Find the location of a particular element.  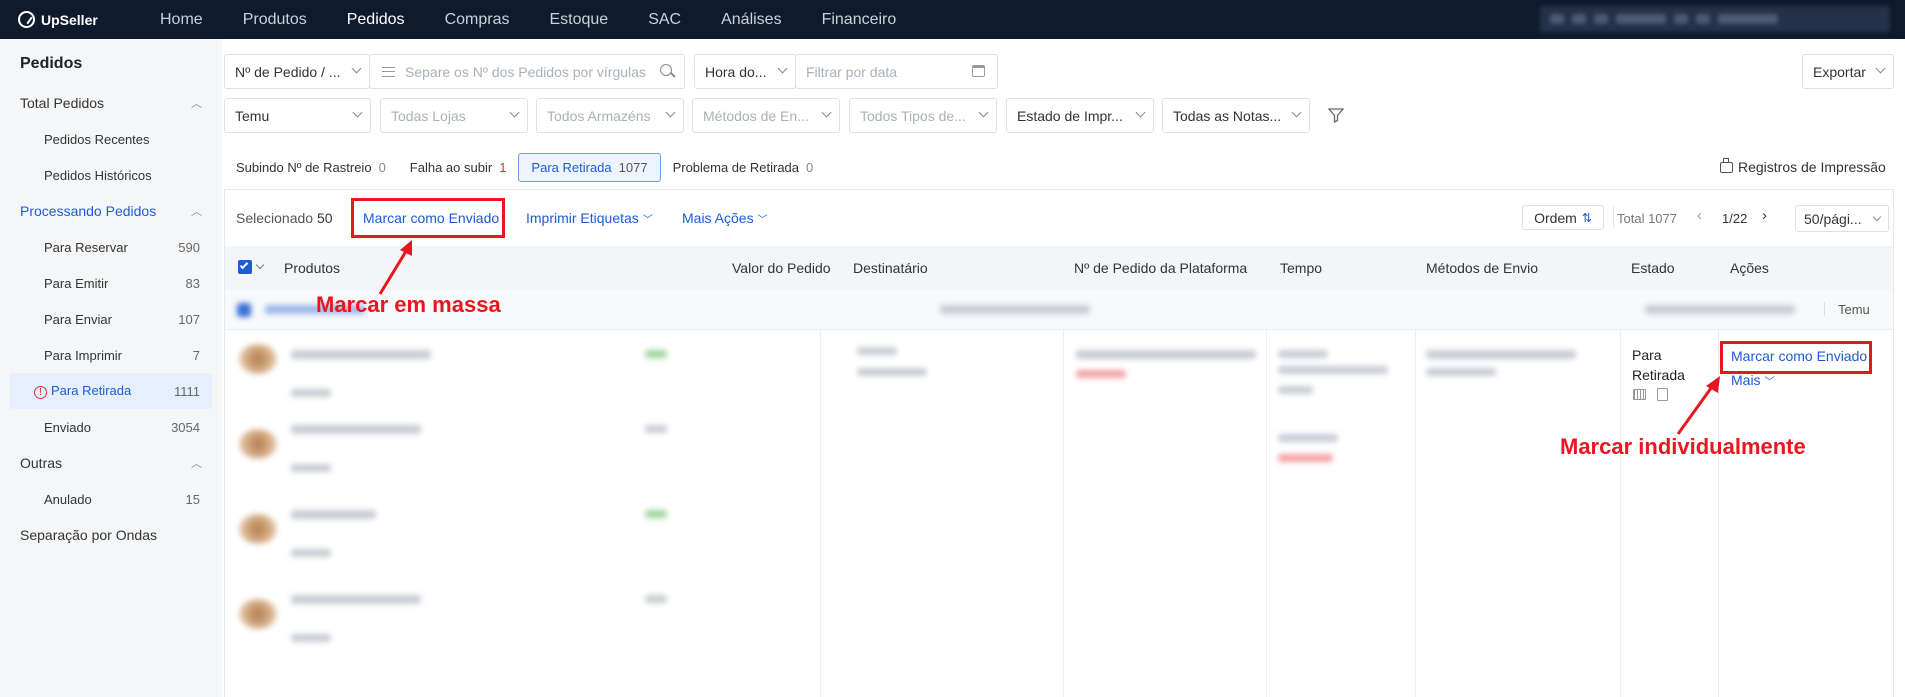

print-labels-dropdown: Imprimir Etiquetas ﹀ is located at coordinates (589, 218).